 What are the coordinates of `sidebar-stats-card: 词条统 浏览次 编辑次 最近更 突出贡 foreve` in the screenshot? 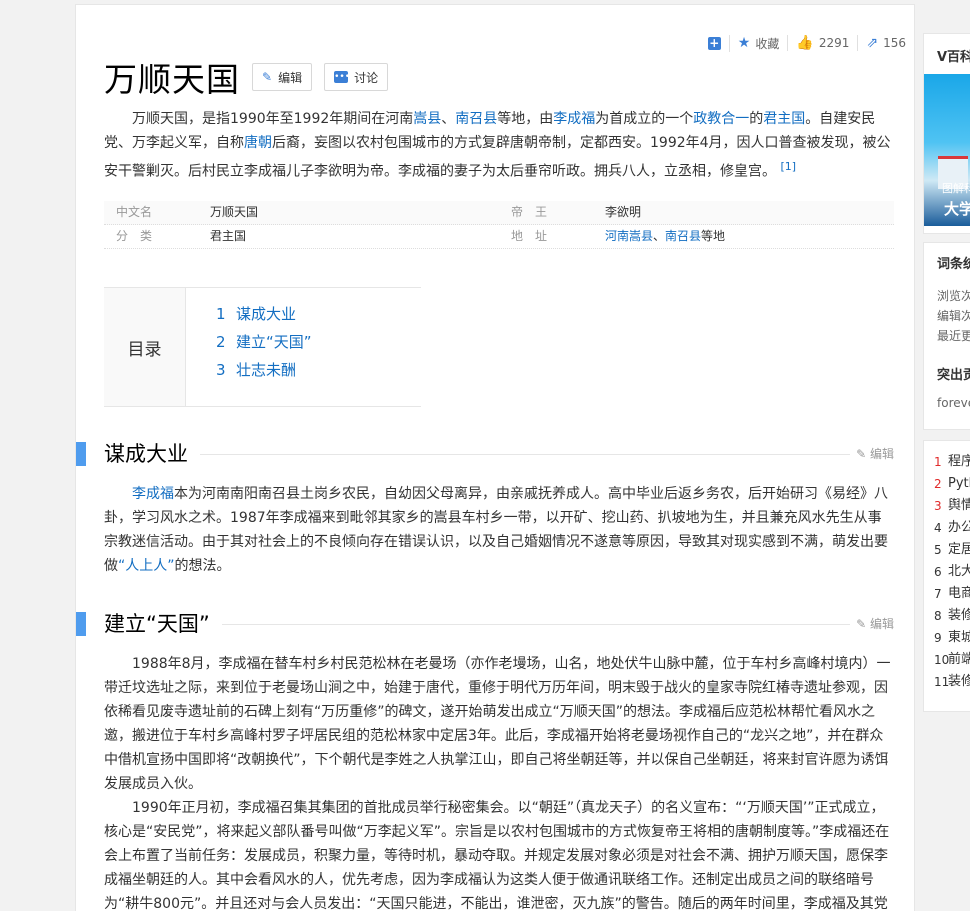 It's located at (946, 336).